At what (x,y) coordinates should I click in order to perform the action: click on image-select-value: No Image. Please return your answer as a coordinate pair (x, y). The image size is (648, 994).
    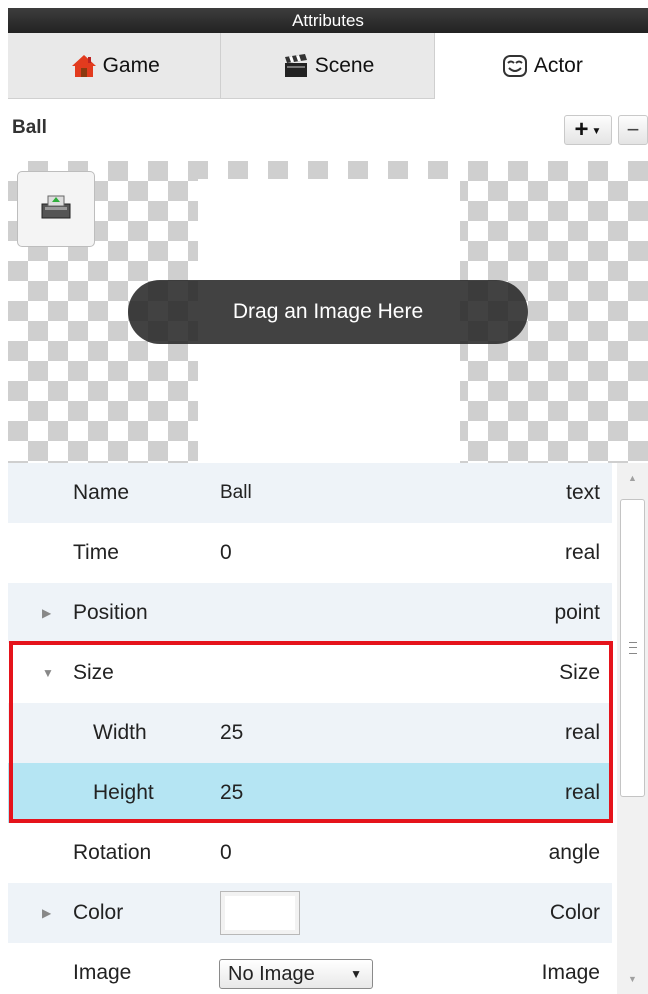
    Looking at the image, I should click on (271, 973).